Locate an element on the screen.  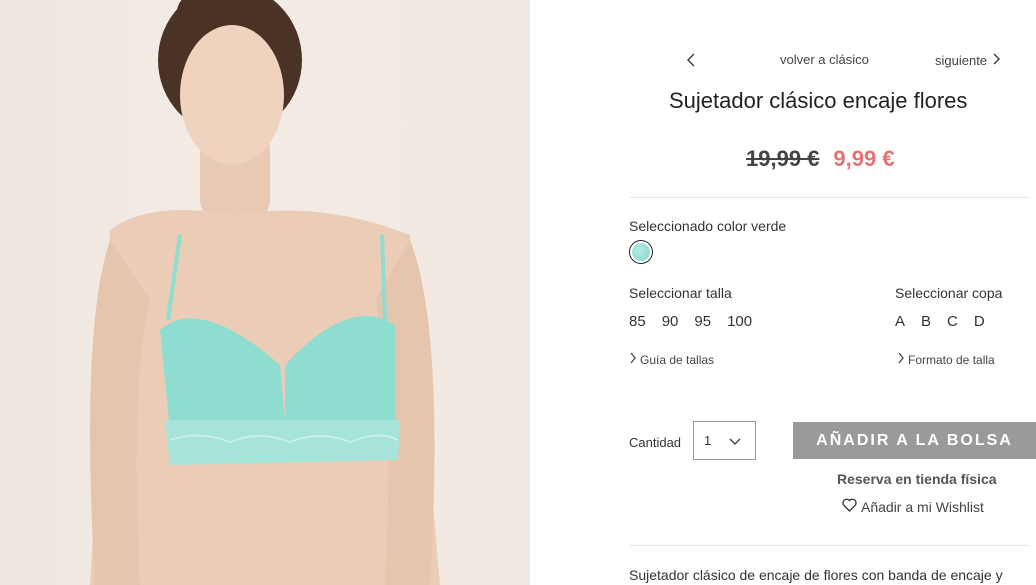
size-format-label: Formato de talla is located at coordinates (951, 359).